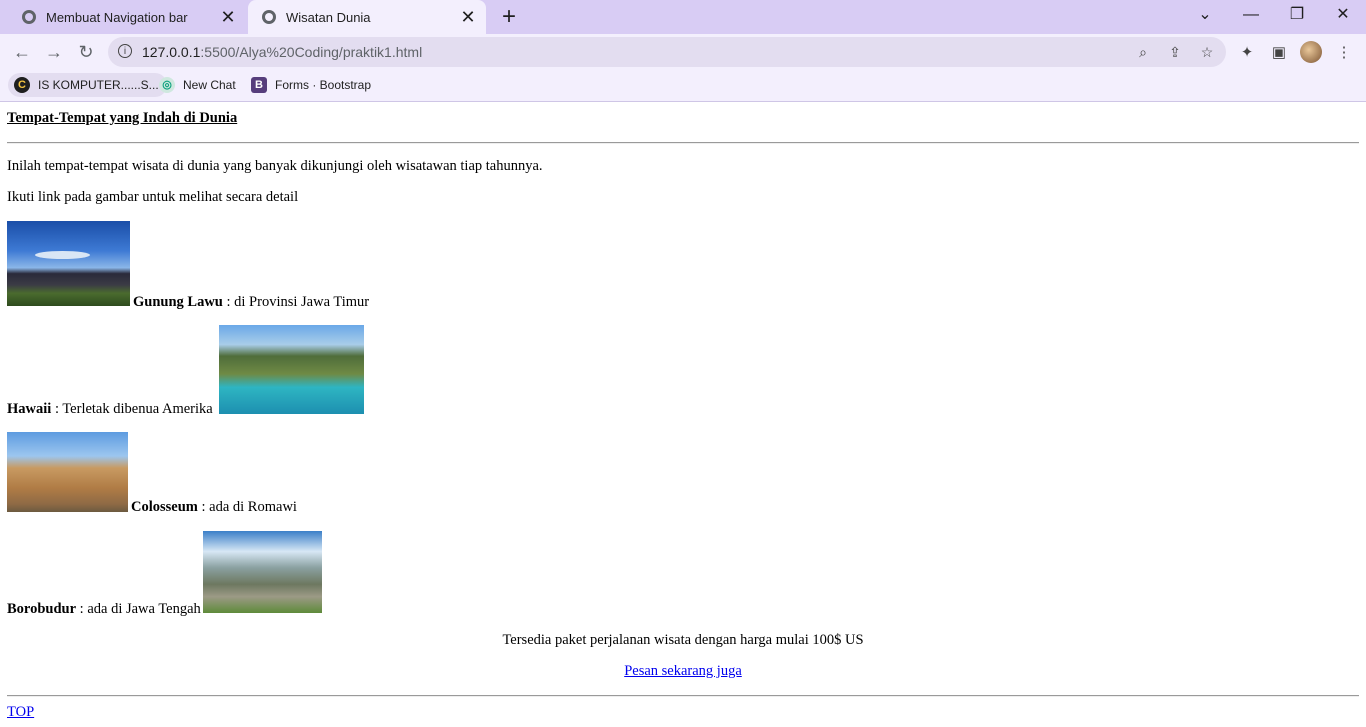 This screenshot has width=1366, height=727. Describe the element at coordinates (1251, 15) in the screenshot. I see `minimize-button: —` at that location.